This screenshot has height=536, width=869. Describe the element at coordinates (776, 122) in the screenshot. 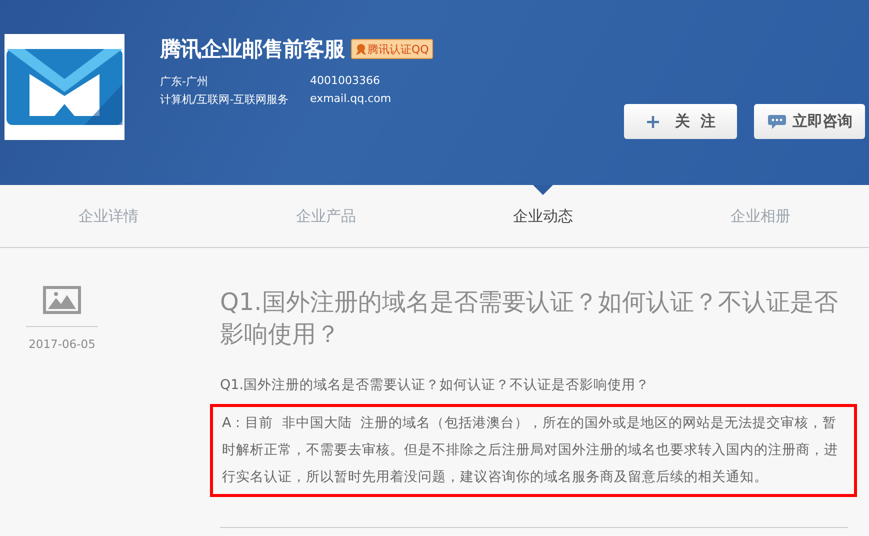

I see `speech-bubble-icon` at that location.